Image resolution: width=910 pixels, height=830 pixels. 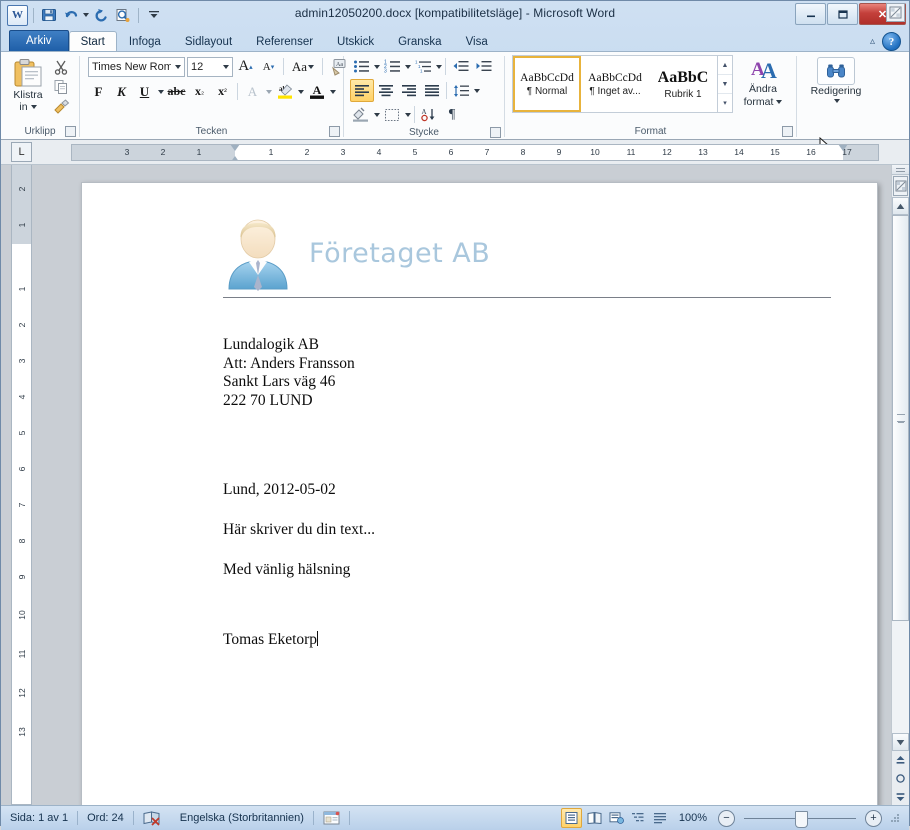 I want to click on shrink-font-icon: A ▾, so click(x=268, y=66).